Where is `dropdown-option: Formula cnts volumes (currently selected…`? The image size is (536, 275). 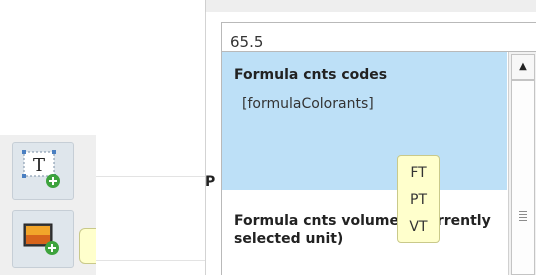 dropdown-option: Formula cnts volumes (currently selected… is located at coordinates (369, 230).